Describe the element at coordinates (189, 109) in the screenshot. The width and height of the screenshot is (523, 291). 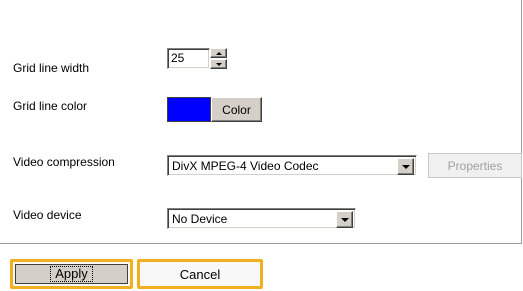
I see `grid-line-color-swatch` at that location.